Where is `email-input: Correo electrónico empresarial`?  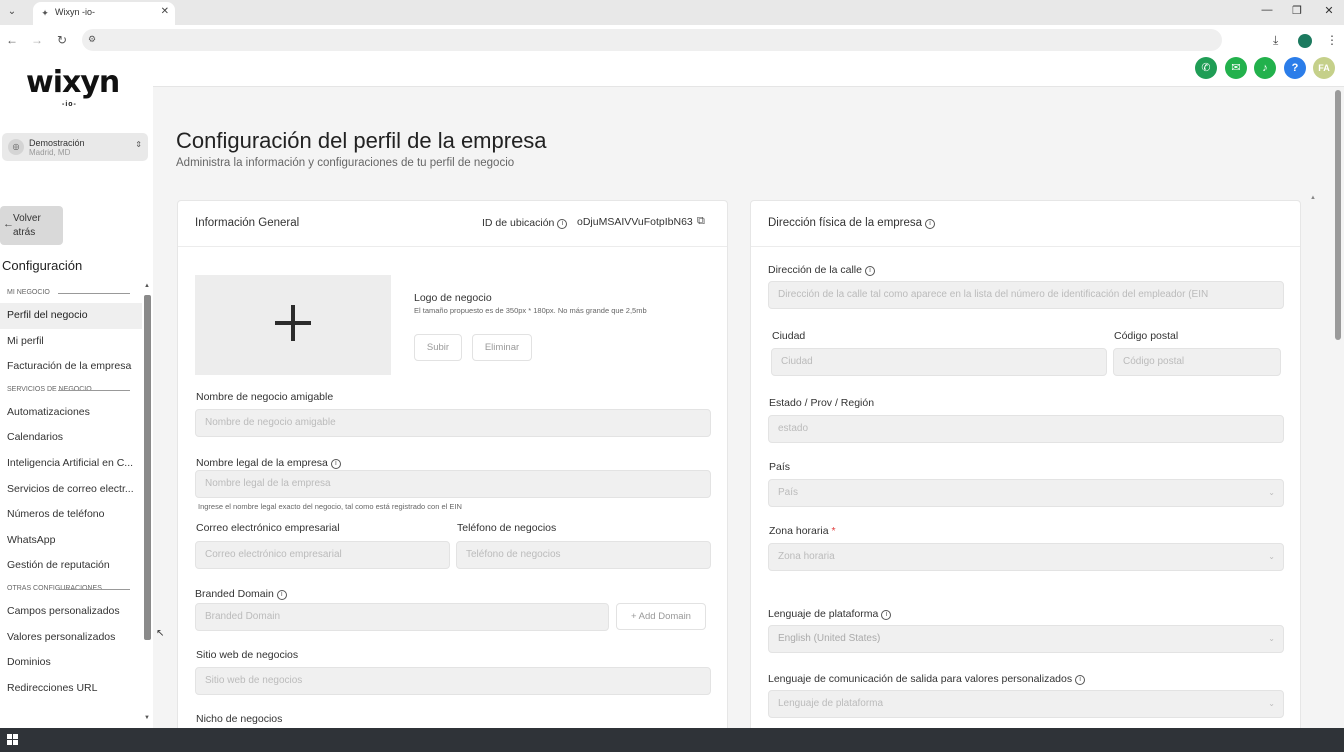
email-input: Correo electrónico empresarial is located at coordinates (322, 555).